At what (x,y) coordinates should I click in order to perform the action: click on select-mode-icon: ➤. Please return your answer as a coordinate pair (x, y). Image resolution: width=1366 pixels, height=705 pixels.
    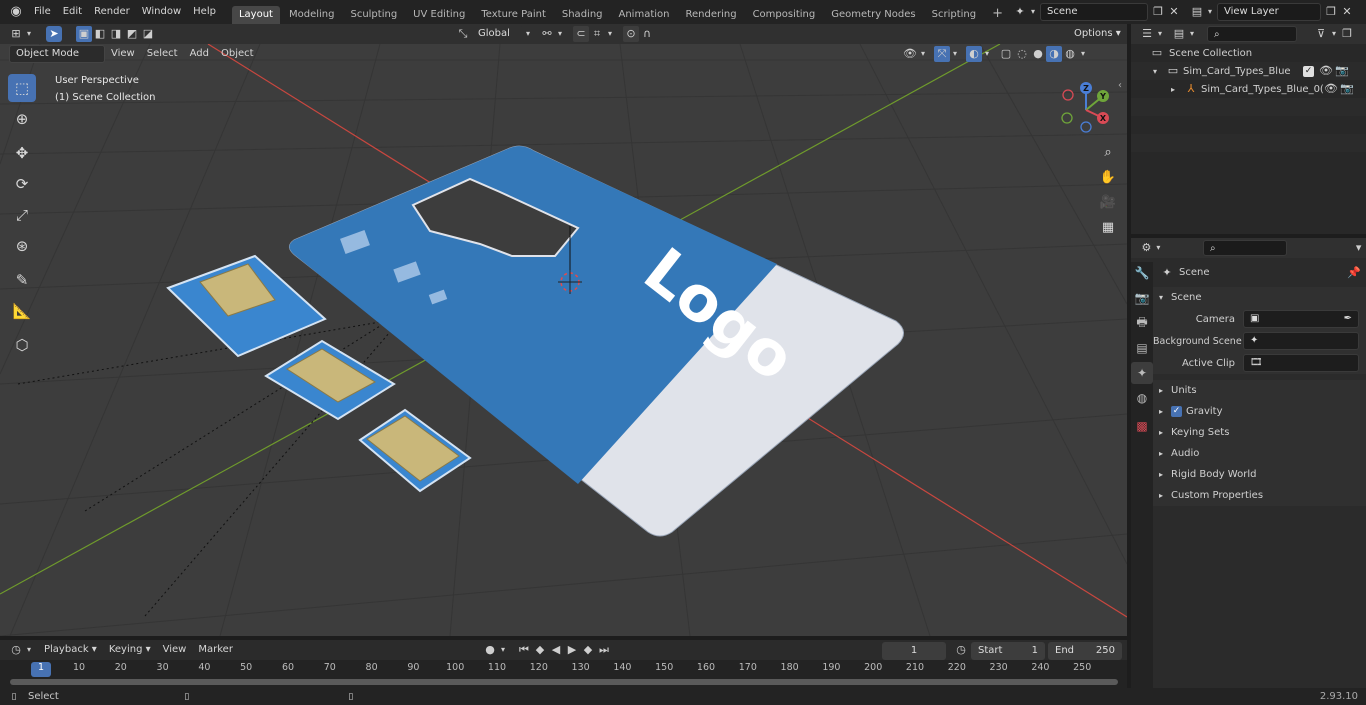
    Looking at the image, I should click on (54, 34).